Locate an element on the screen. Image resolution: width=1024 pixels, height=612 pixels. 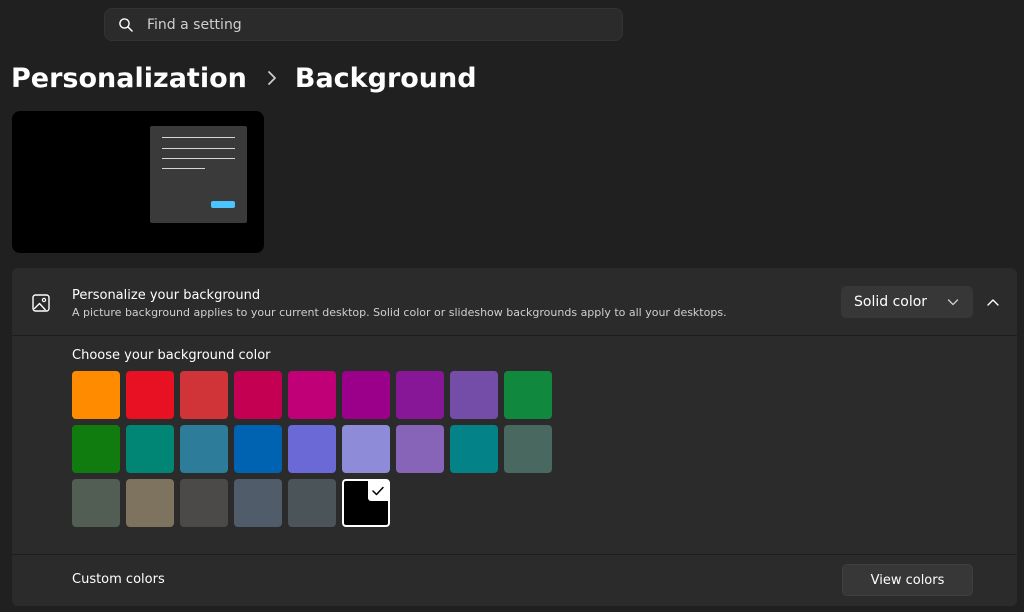
search-box is located at coordinates (363, 24).